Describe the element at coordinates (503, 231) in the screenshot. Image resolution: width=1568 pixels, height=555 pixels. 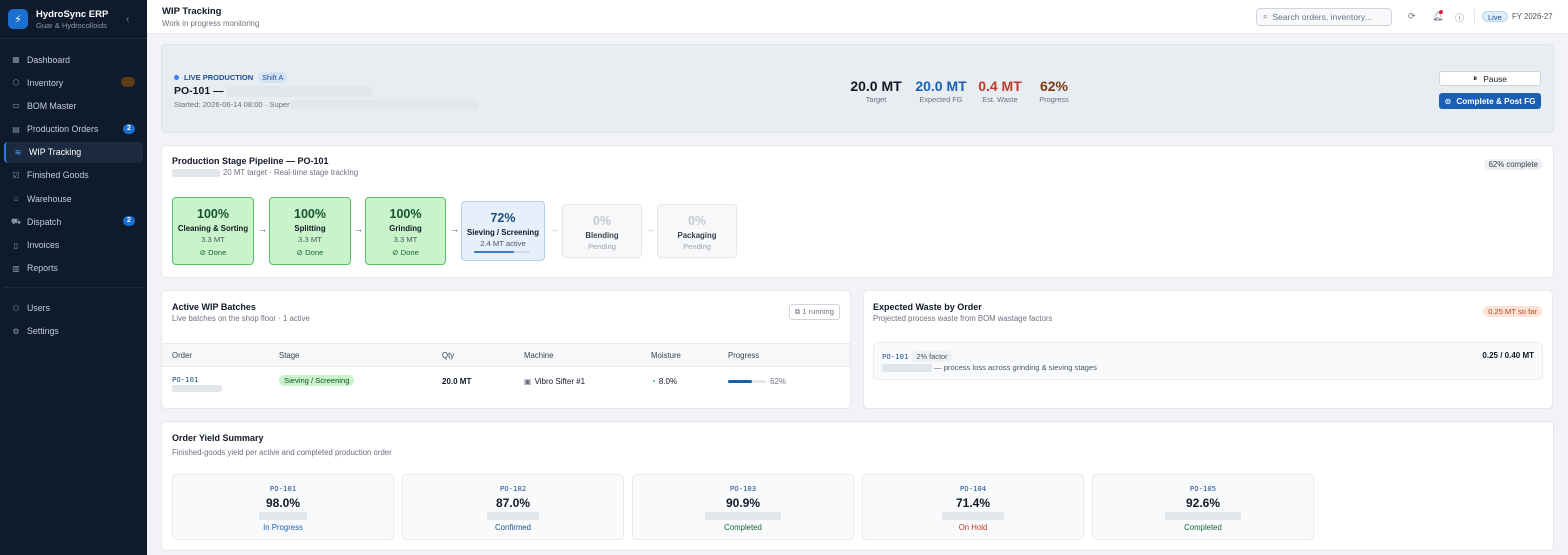
I see `stage-sieving-screening: 72% Sieving / Screening 2.4 MT active` at that location.